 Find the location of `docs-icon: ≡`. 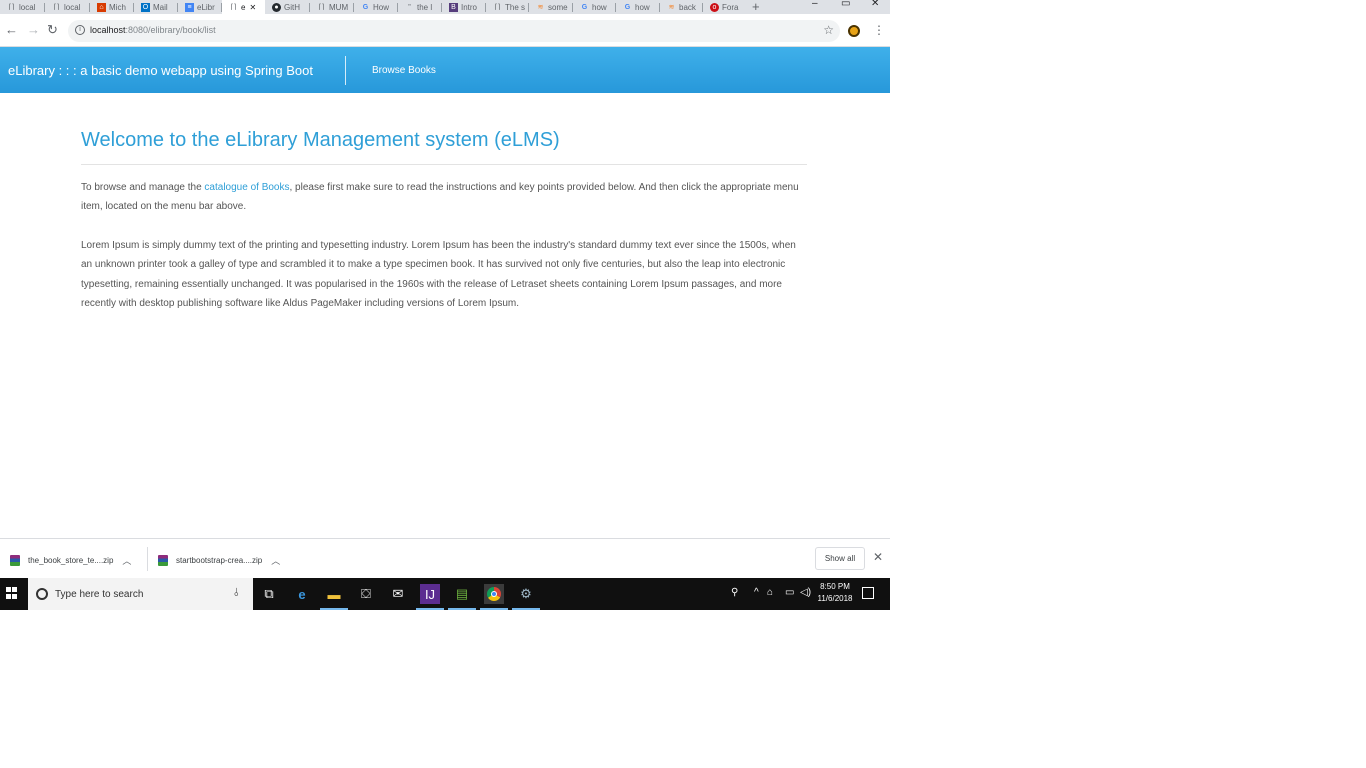

docs-icon: ≡ is located at coordinates (189, 7).